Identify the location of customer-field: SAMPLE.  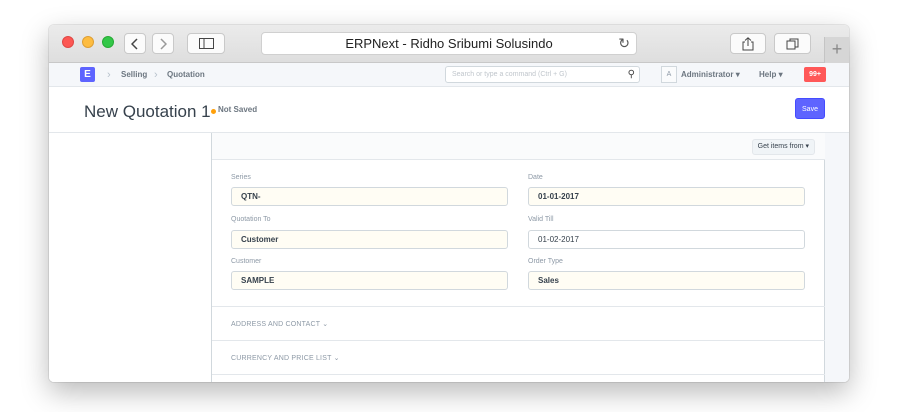
(369, 280).